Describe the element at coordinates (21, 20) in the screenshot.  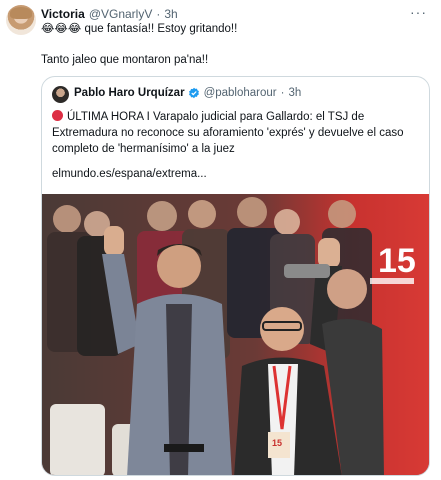
I see `author-avatar` at that location.